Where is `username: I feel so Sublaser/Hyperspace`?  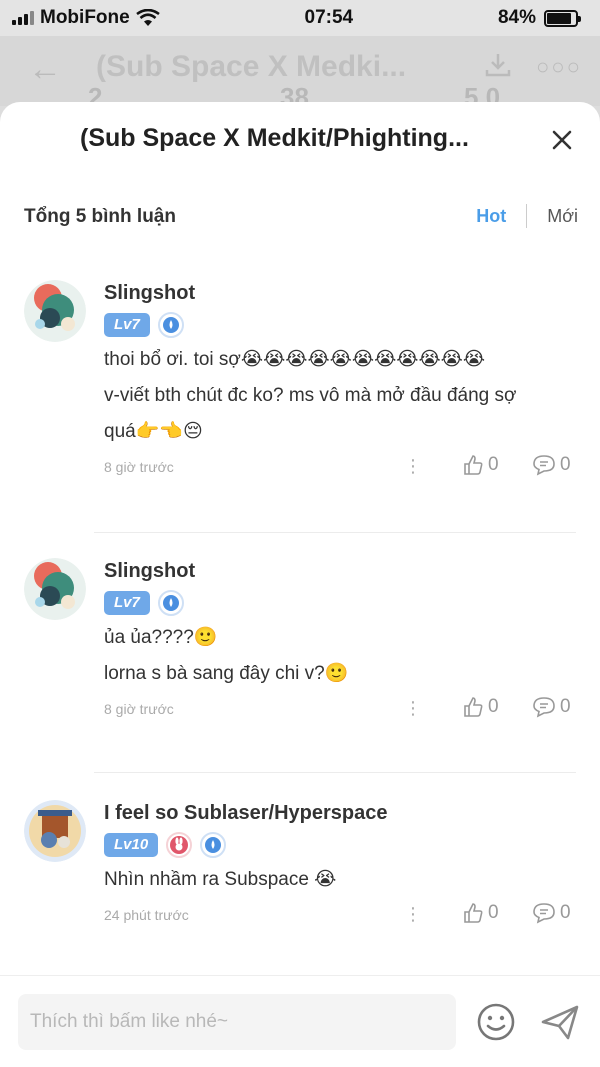 username: I feel so Sublaser/Hyperspace is located at coordinates (344, 813).